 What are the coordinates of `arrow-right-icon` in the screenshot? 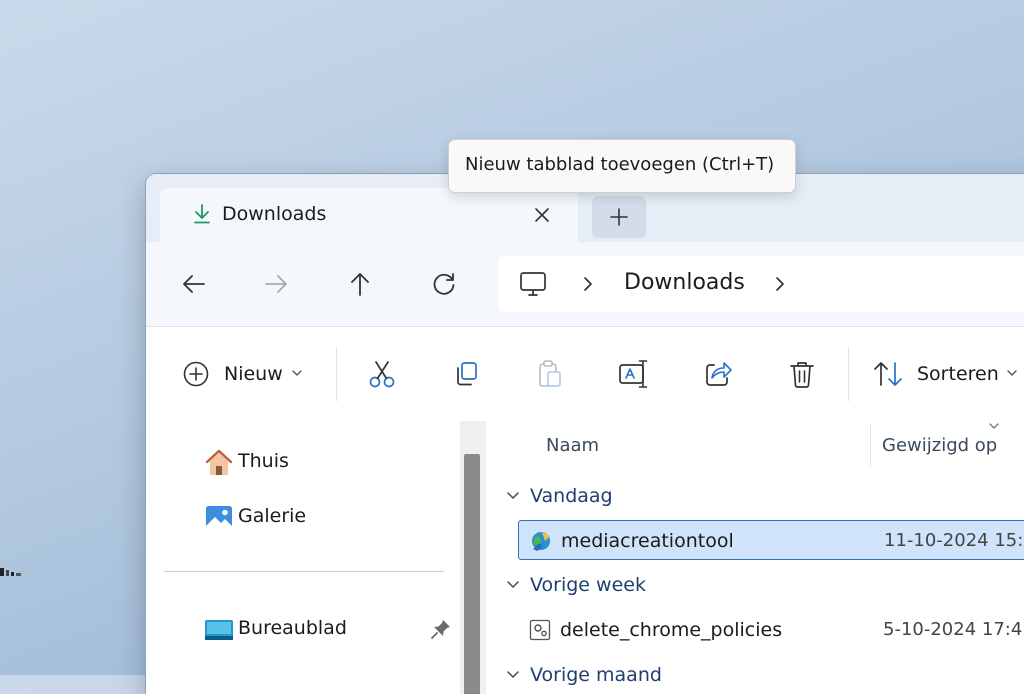 It's located at (276, 284).